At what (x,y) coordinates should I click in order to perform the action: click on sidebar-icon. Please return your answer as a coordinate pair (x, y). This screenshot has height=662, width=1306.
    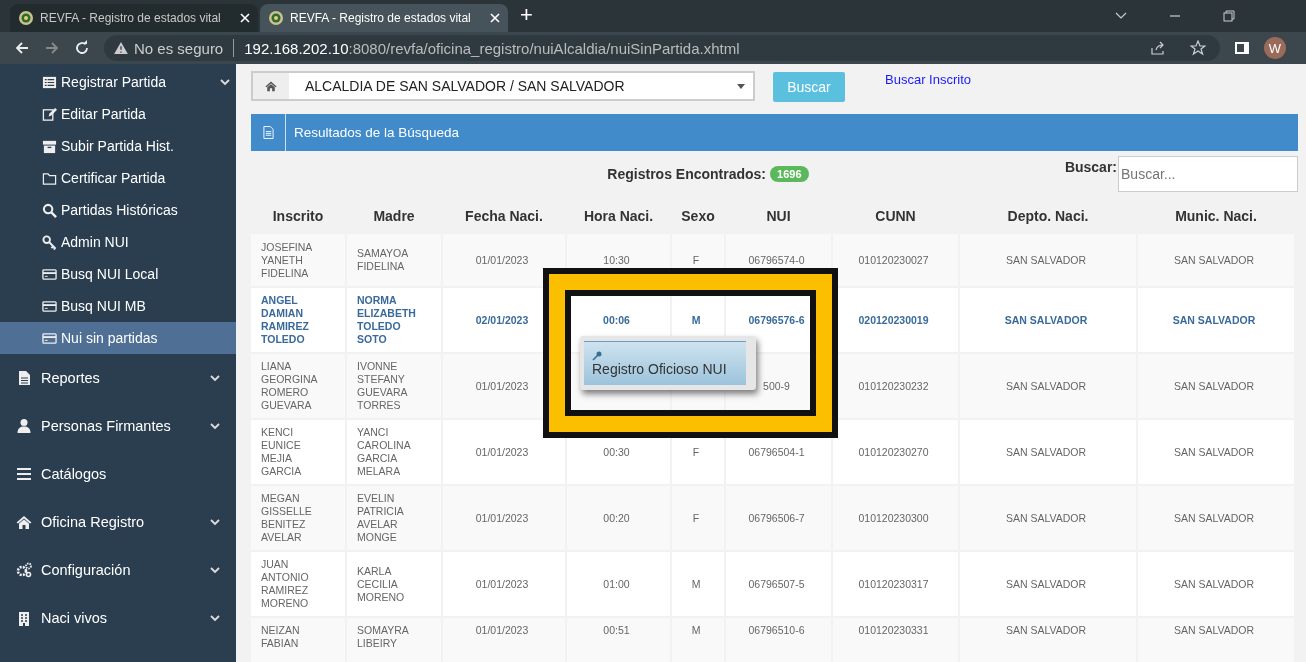
    Looking at the image, I should click on (1242, 48).